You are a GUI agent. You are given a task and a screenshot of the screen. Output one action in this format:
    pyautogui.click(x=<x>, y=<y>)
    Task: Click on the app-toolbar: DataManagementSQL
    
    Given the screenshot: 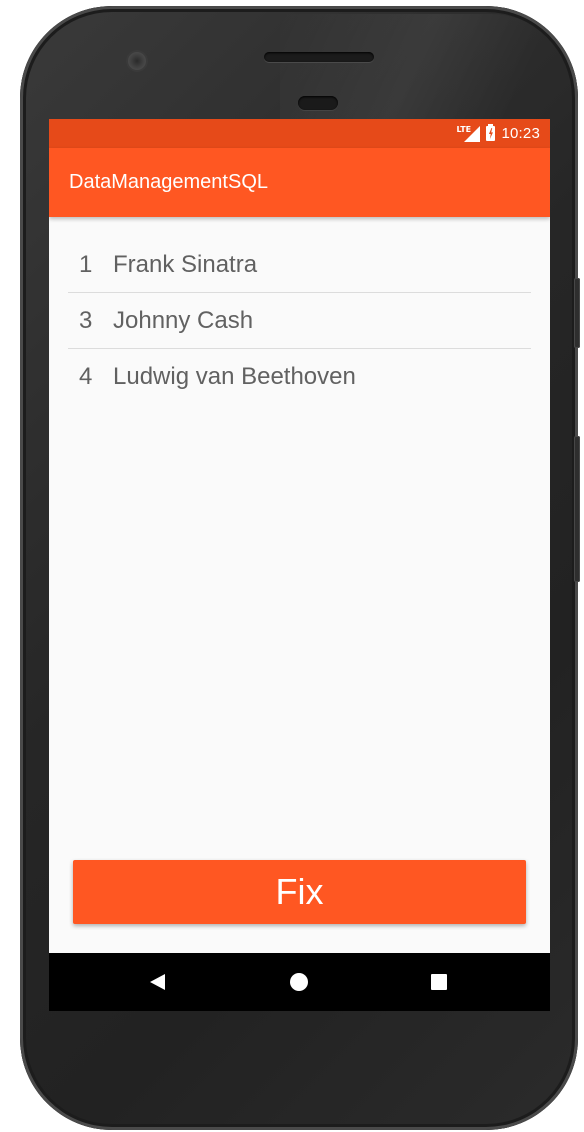 What is the action you would take?
    pyautogui.click(x=299, y=182)
    